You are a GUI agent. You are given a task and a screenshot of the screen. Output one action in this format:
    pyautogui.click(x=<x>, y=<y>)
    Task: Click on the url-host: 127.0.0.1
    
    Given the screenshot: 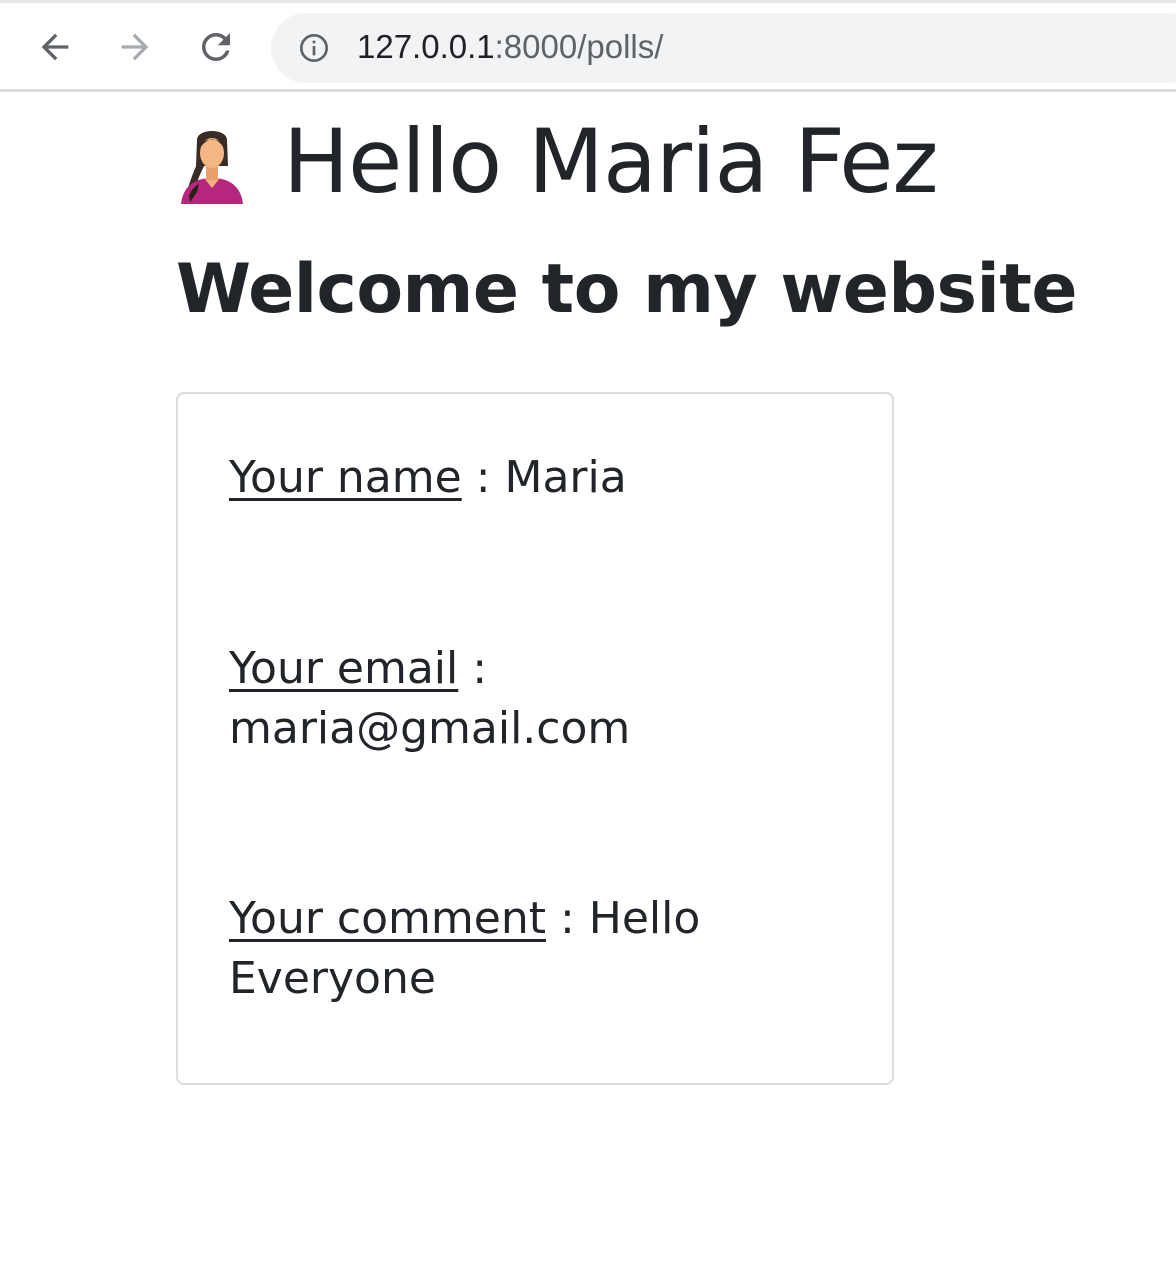 What is the action you would take?
    pyautogui.click(x=426, y=46)
    